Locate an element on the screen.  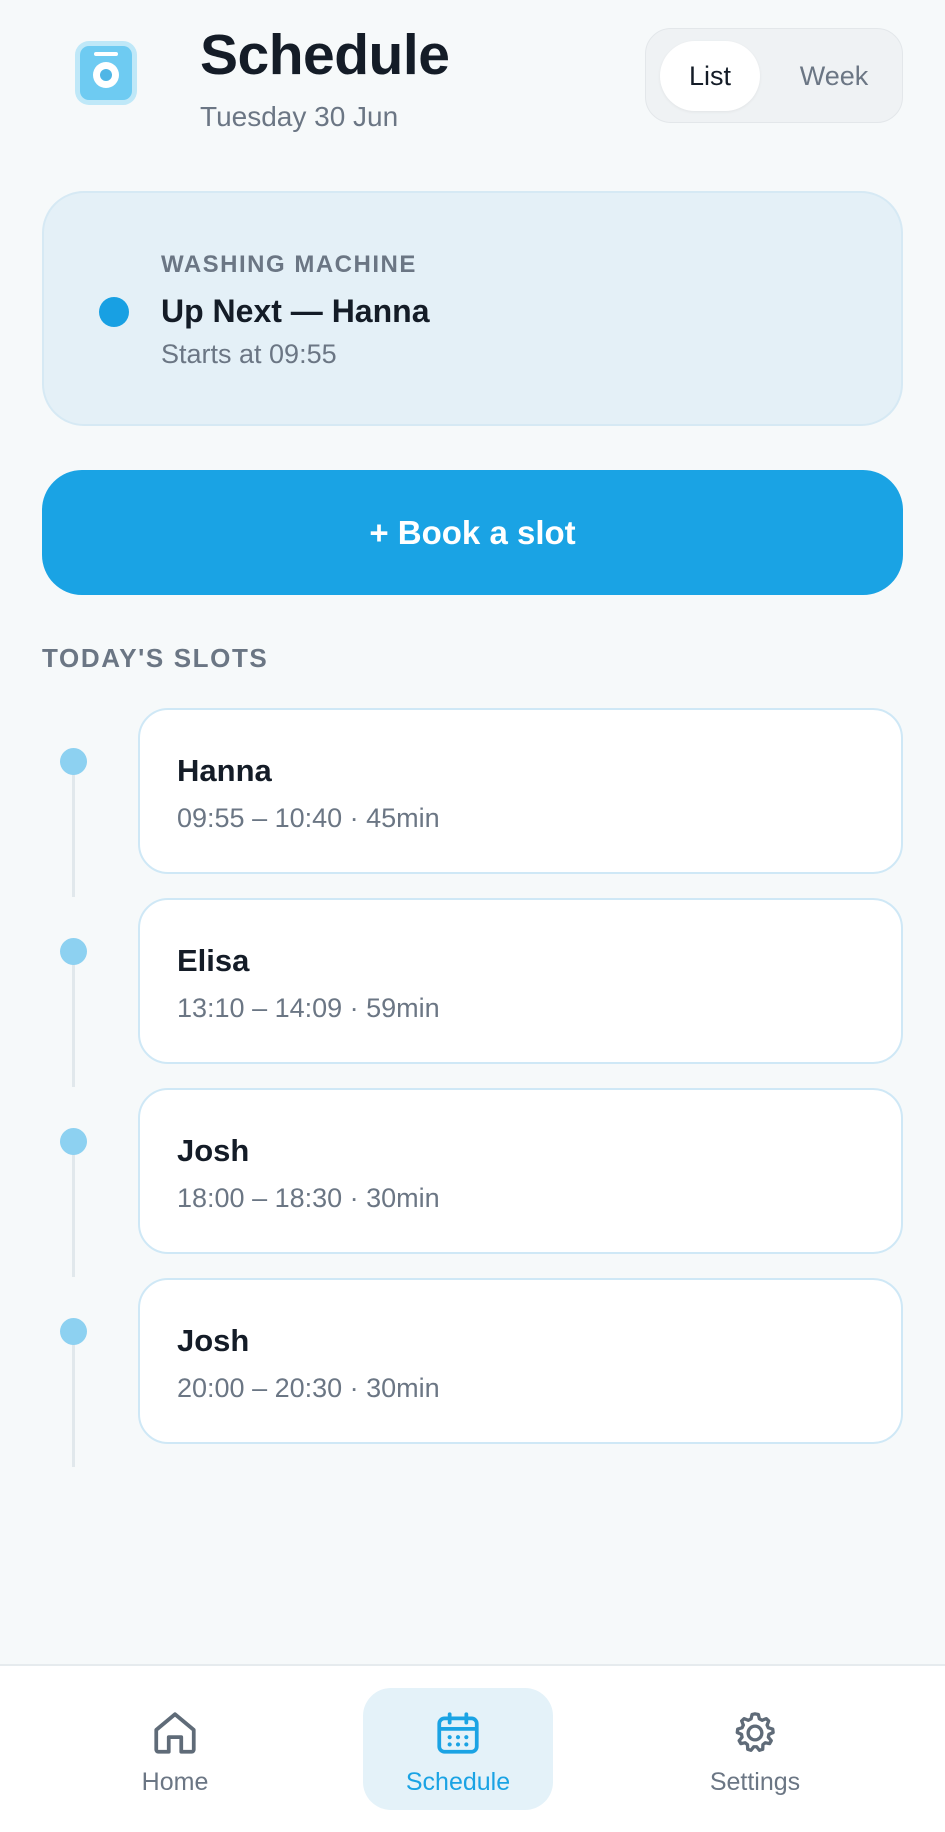
slot-time: 20:00 – 20:30 · 30min is located at coordinates (308, 1388).